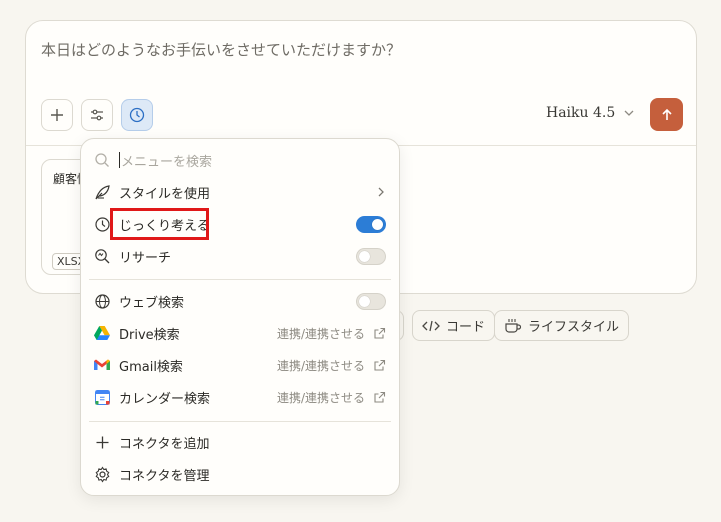 This screenshot has height=522, width=721. What do you see at coordinates (145, 258) in the screenshot?
I see `menu-item-label: リサーチ` at bounding box center [145, 258].